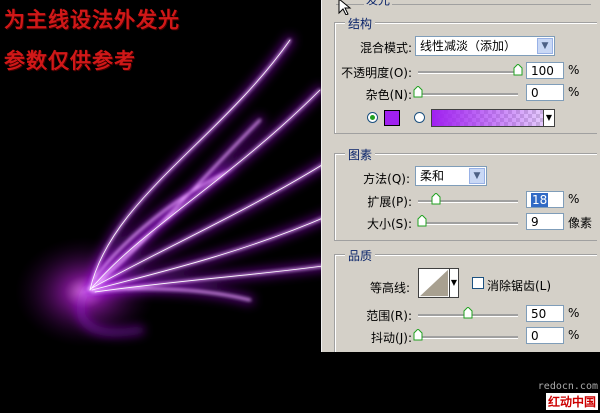  What do you see at coordinates (436, 199) in the screenshot?
I see `spread-slider-thumb` at bounding box center [436, 199].